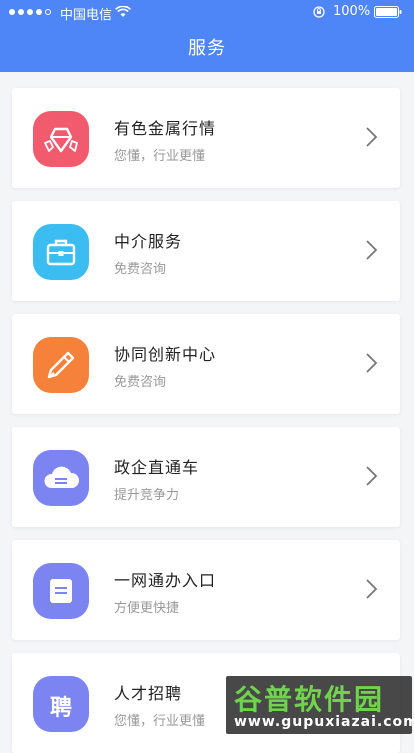 Image resolution: width=414 pixels, height=753 pixels. What do you see at coordinates (86, 15) in the screenshot?
I see `carrier-name: 中国电信` at bounding box center [86, 15].